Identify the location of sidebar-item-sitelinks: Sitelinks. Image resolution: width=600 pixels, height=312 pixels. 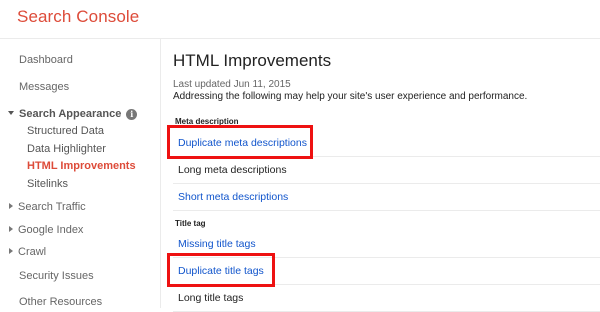
(47, 184).